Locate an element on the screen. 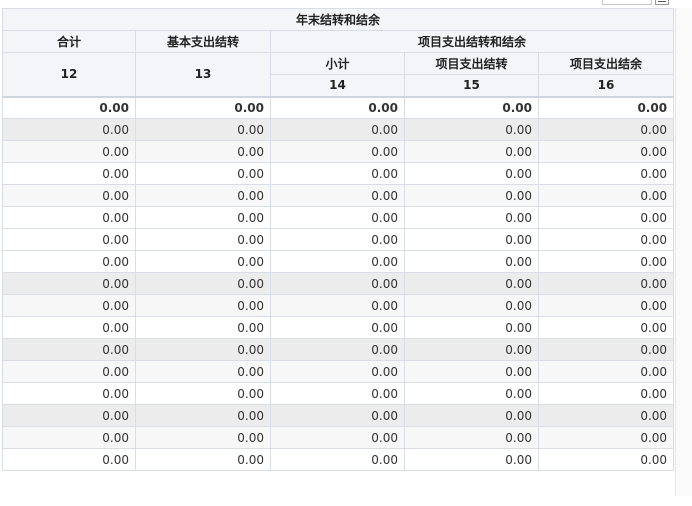 The height and width of the screenshot is (506, 692). minimize-icon is located at coordinates (662, 2).